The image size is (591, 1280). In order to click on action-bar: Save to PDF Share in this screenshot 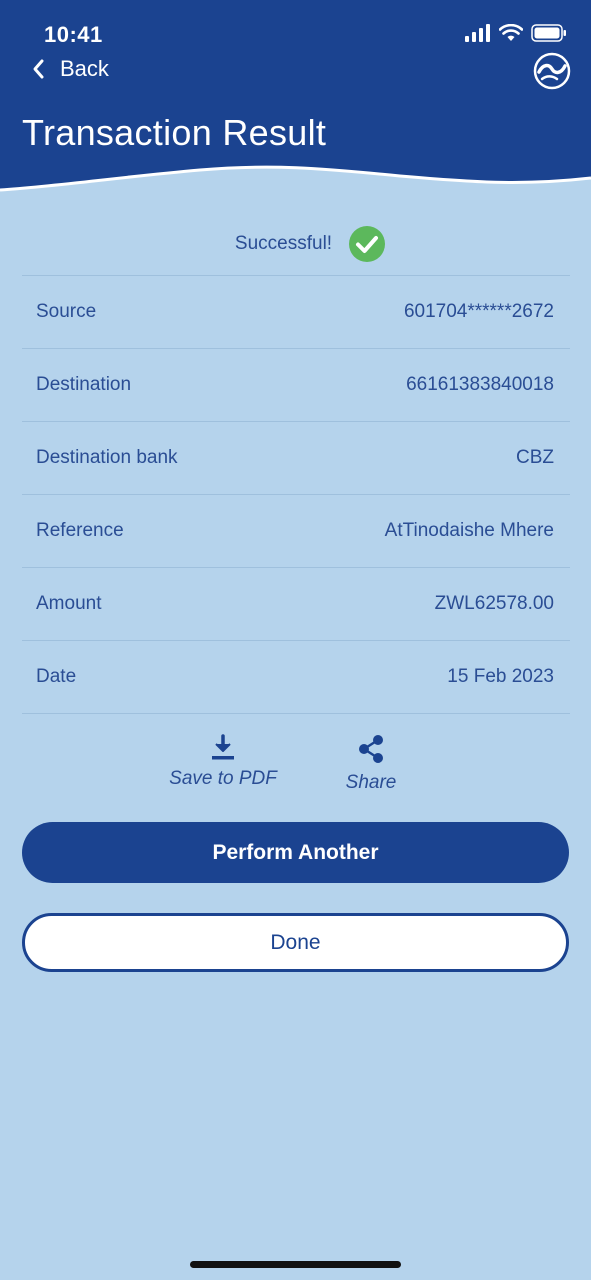, I will do `click(295, 766)`.